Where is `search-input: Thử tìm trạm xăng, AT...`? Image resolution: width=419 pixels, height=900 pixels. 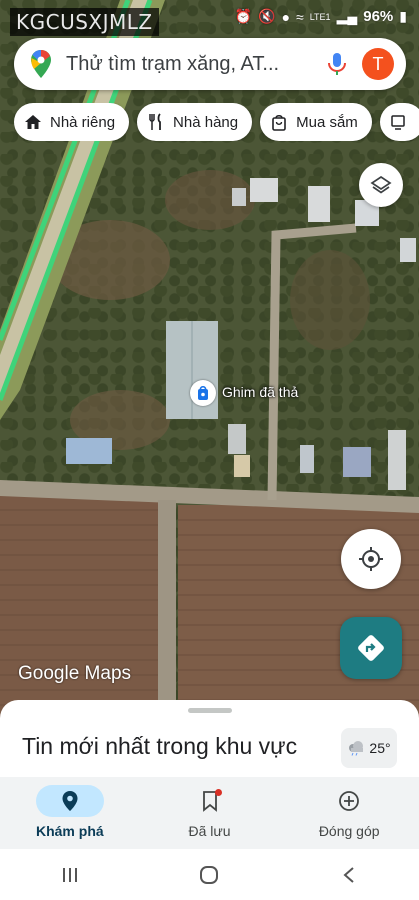 search-input: Thử tìm trạm xăng, AT... is located at coordinates (196, 64).